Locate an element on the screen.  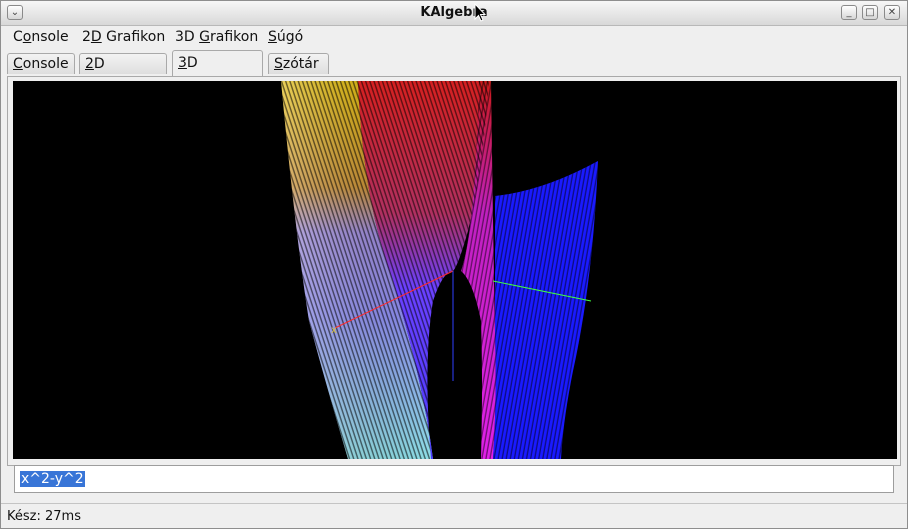
tab-szotar-accel: S is located at coordinates (278, 64).